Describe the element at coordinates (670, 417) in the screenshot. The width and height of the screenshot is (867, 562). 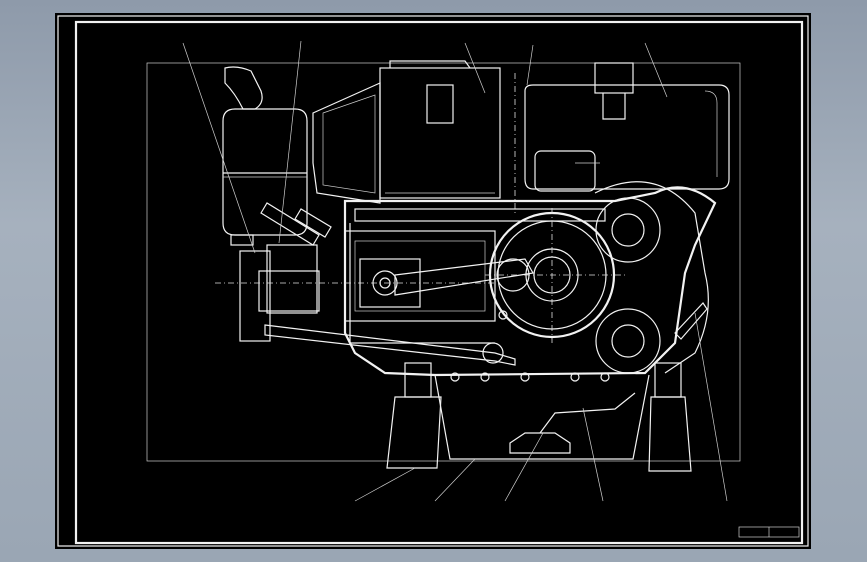
I see `right-foot` at that location.